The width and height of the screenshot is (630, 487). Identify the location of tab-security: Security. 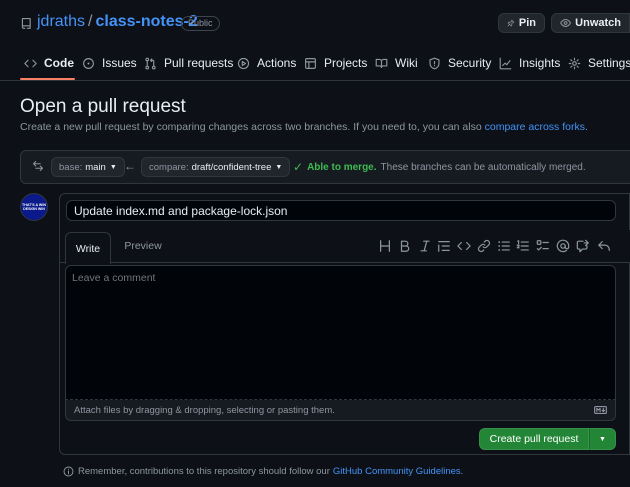
(459, 63).